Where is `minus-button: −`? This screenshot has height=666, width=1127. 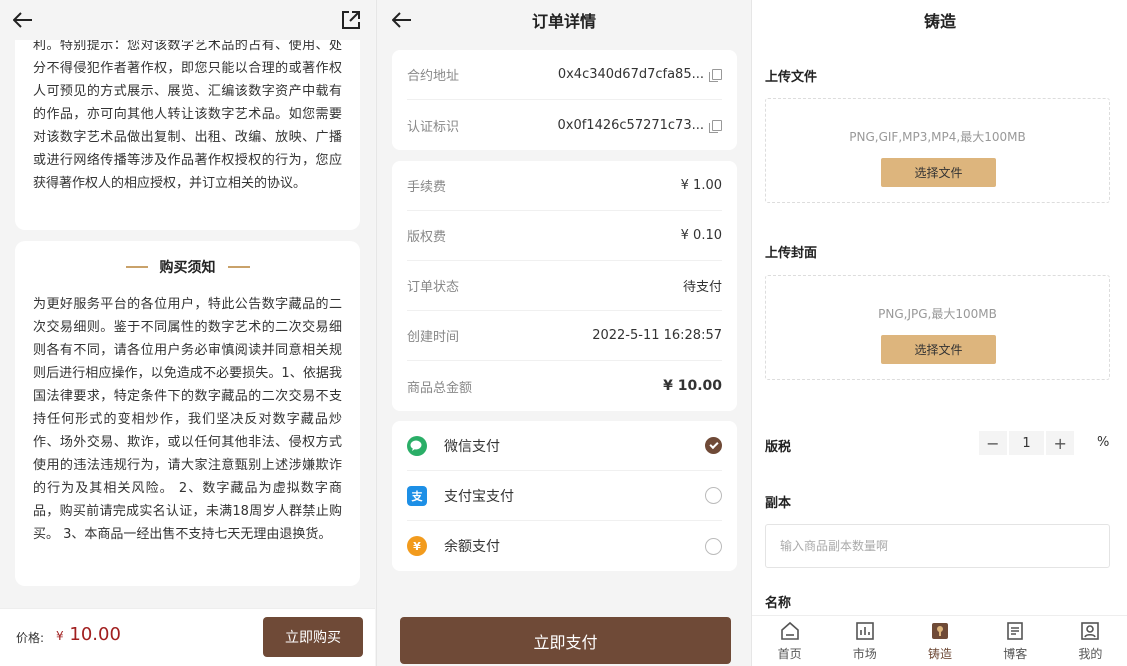
minus-button: − is located at coordinates (993, 443).